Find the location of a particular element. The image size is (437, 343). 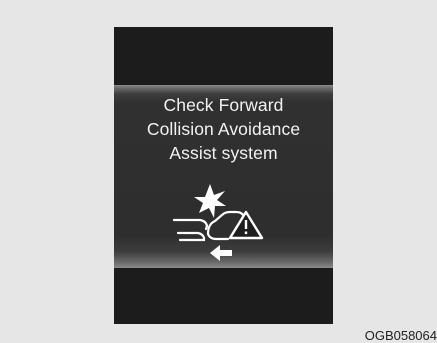

warning-message-line-1: Check Forward is located at coordinates (223, 105).